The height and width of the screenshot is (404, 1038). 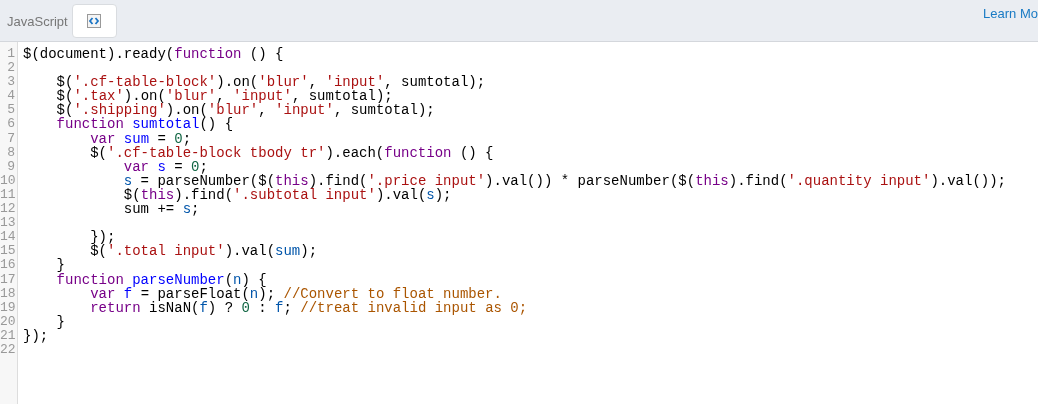 I want to click on code-icon, so click(x=94, y=21).